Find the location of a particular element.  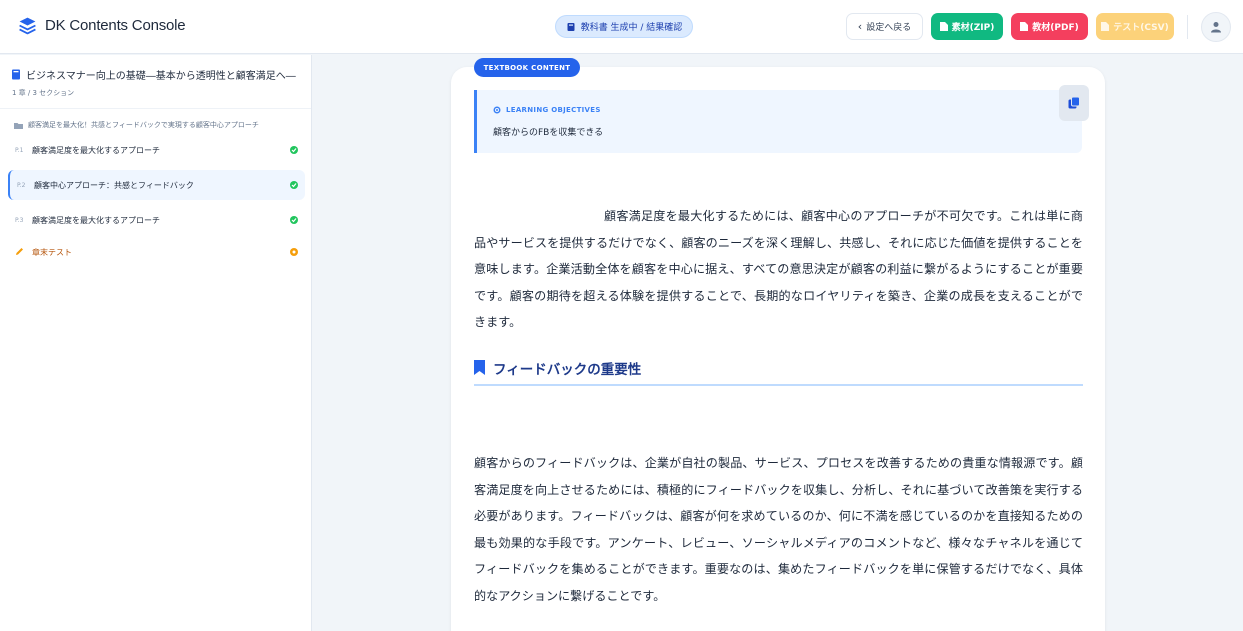

back-button-label: 設定へ戻る is located at coordinates (889, 28).